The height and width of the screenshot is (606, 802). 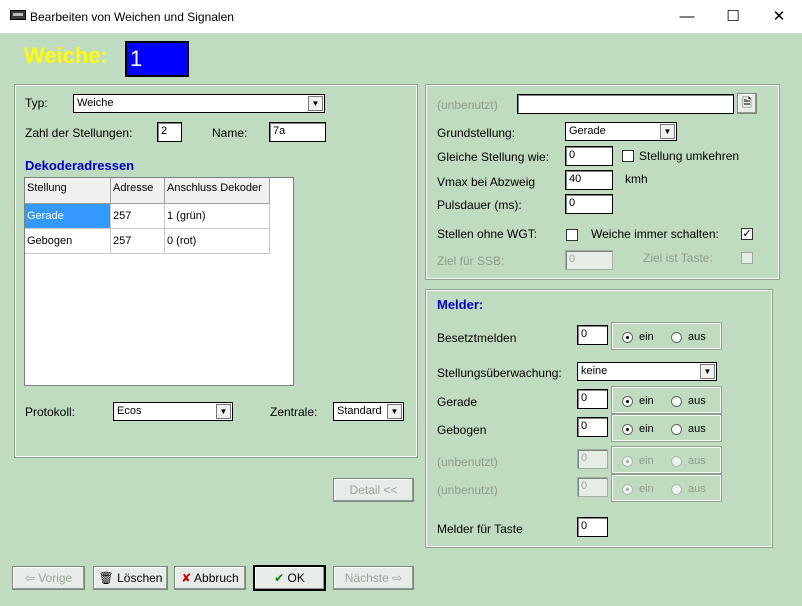 I want to click on umkehren-checkbox, so click(x=628, y=156).